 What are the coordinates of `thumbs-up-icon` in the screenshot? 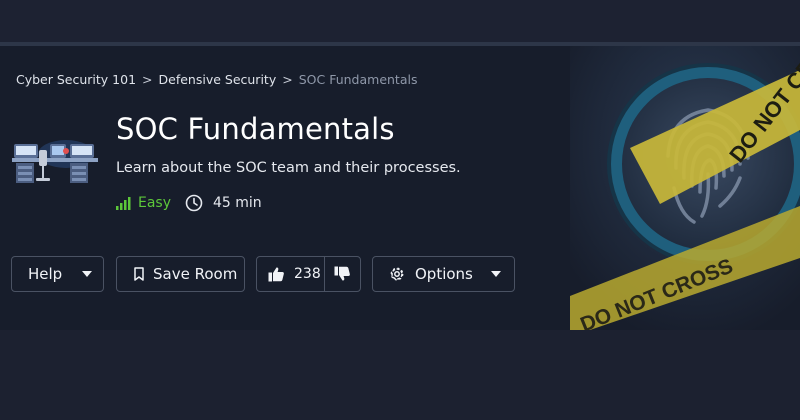 It's located at (276, 274).